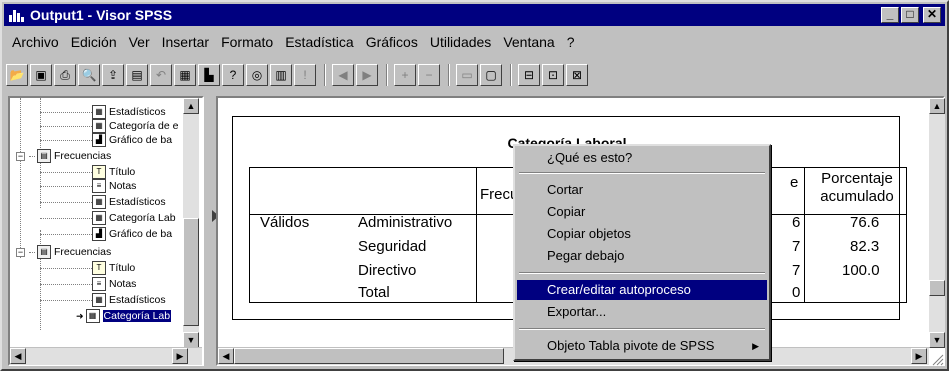 This screenshot has width=949, height=371. I want to click on row-cumulative: 76.6, so click(865, 222).